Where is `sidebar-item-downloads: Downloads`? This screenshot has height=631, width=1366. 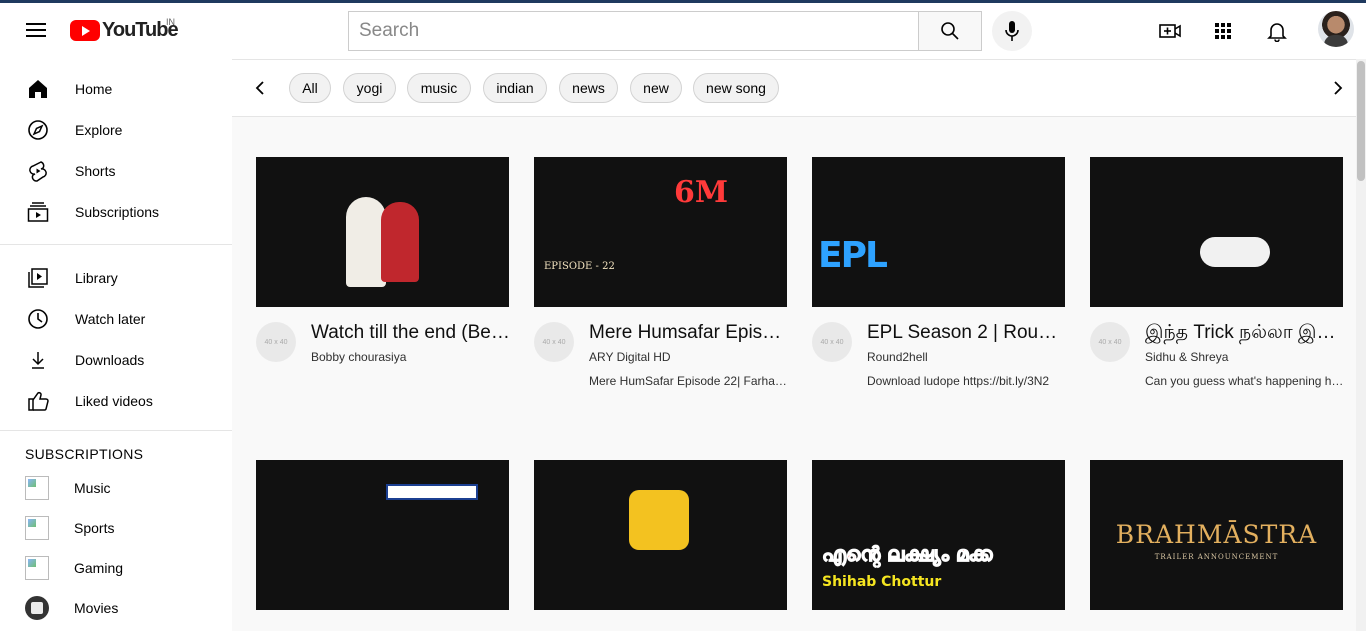 sidebar-item-downloads: Downloads is located at coordinates (116, 359).